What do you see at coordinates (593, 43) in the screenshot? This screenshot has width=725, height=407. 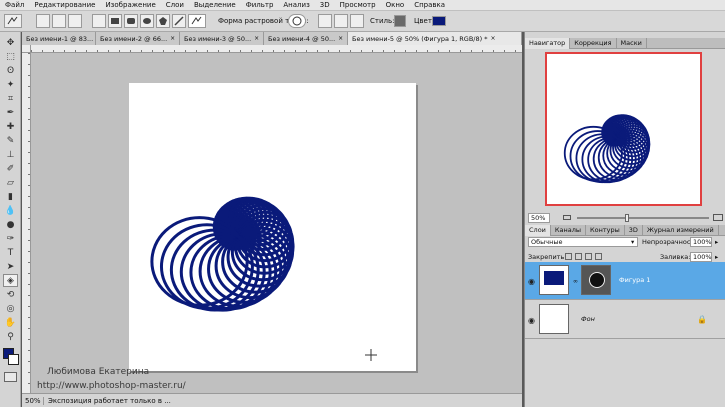 I see `tab-adjustments: Коррекция` at bounding box center [593, 43].